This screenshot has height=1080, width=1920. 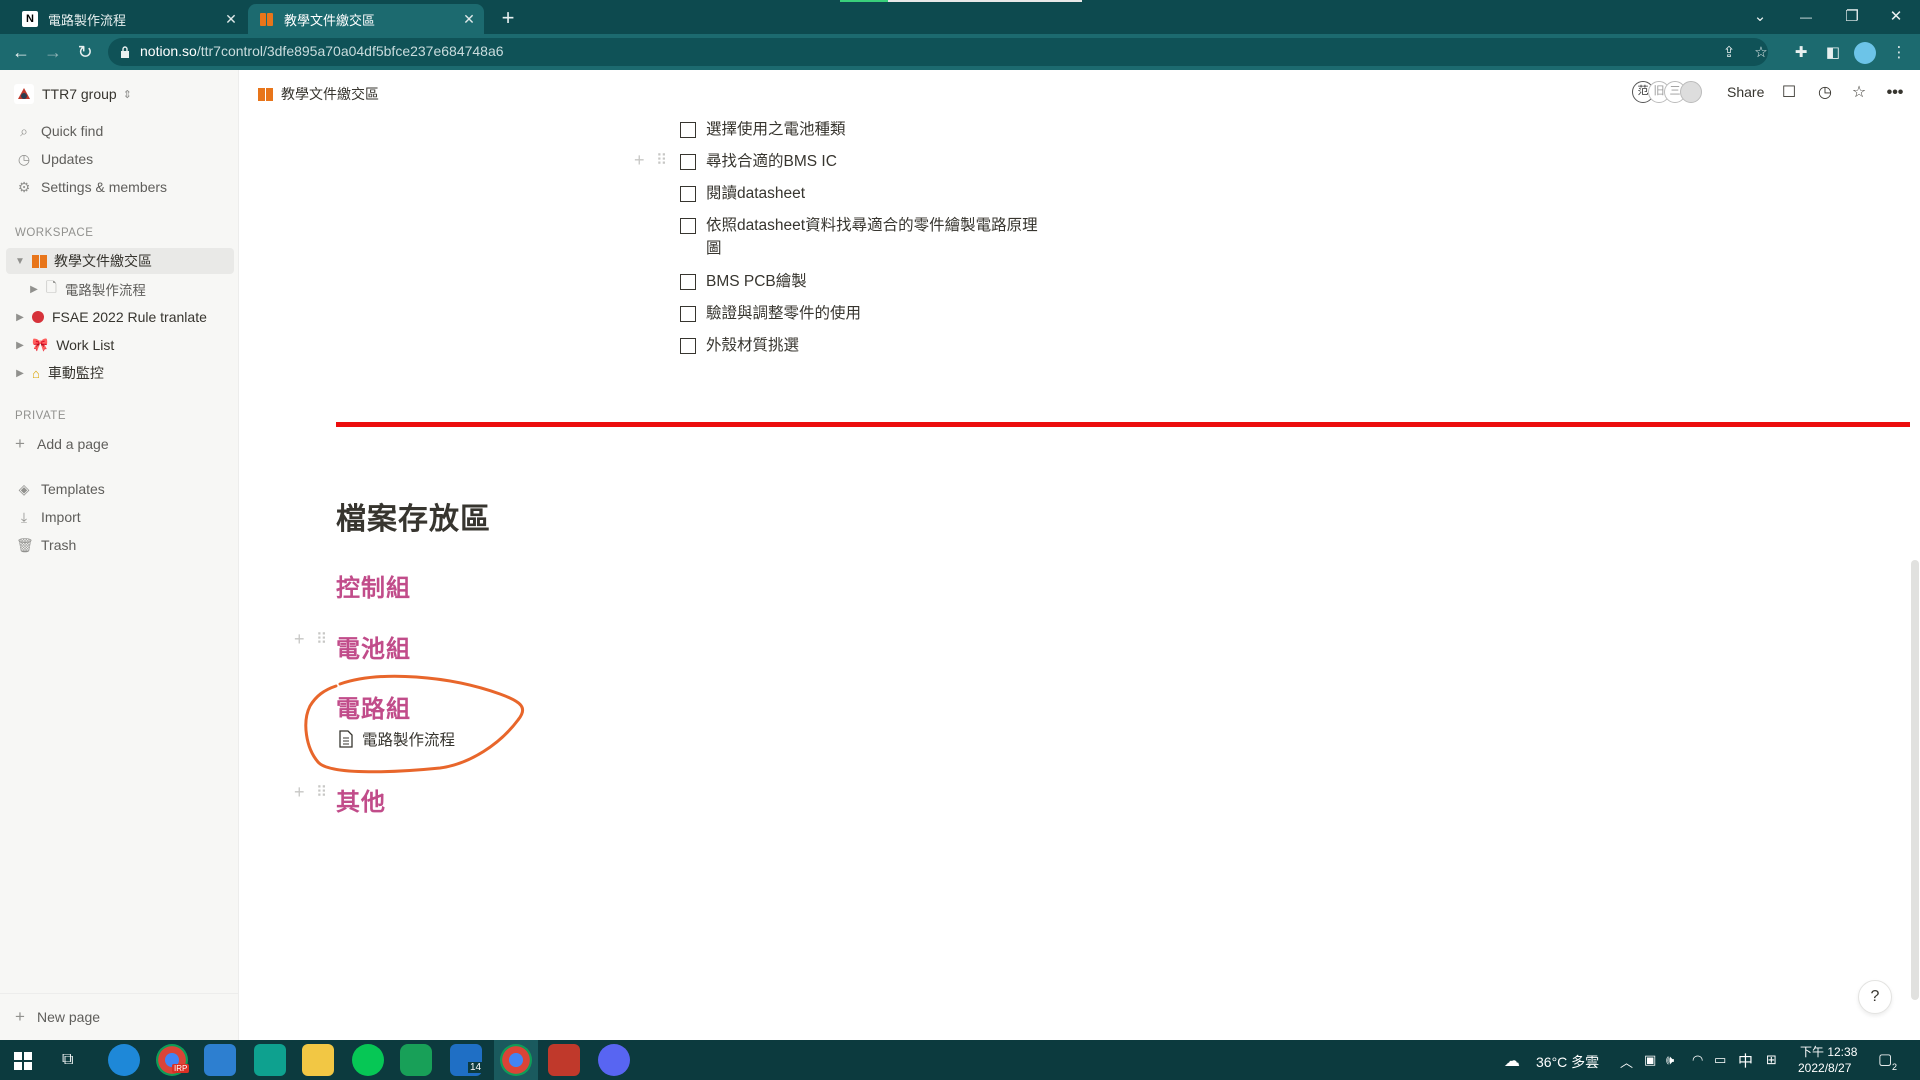 What do you see at coordinates (1825, 93) in the screenshot?
I see `history-clock-icon: ◷` at bounding box center [1825, 93].